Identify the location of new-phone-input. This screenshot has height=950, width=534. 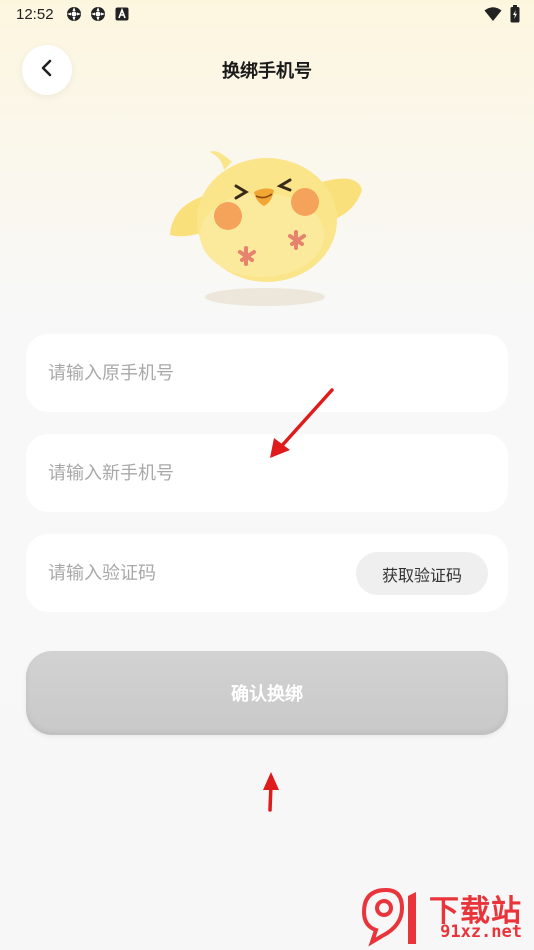
(267, 473).